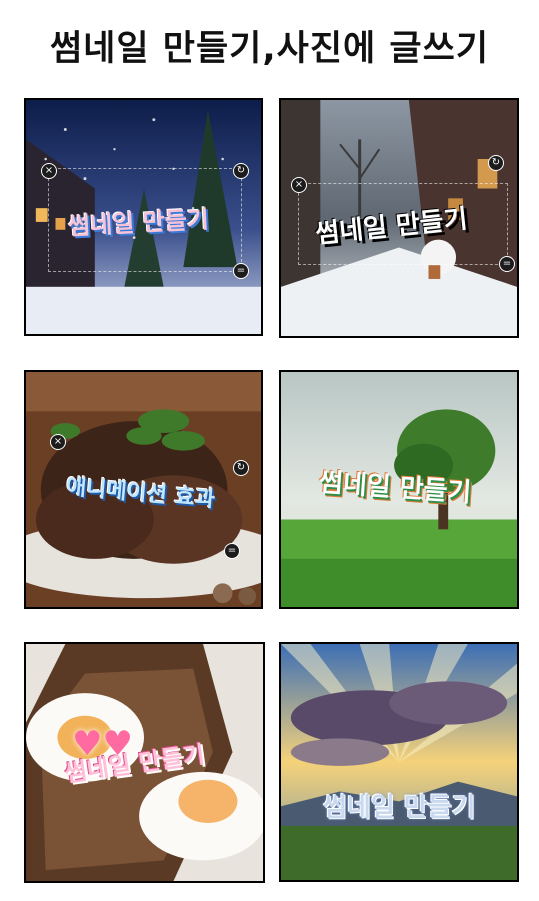 The height and width of the screenshot is (901, 539). I want to click on thumbnail-tile-2: × ↻ = 썸네일 만들기, so click(399, 218).